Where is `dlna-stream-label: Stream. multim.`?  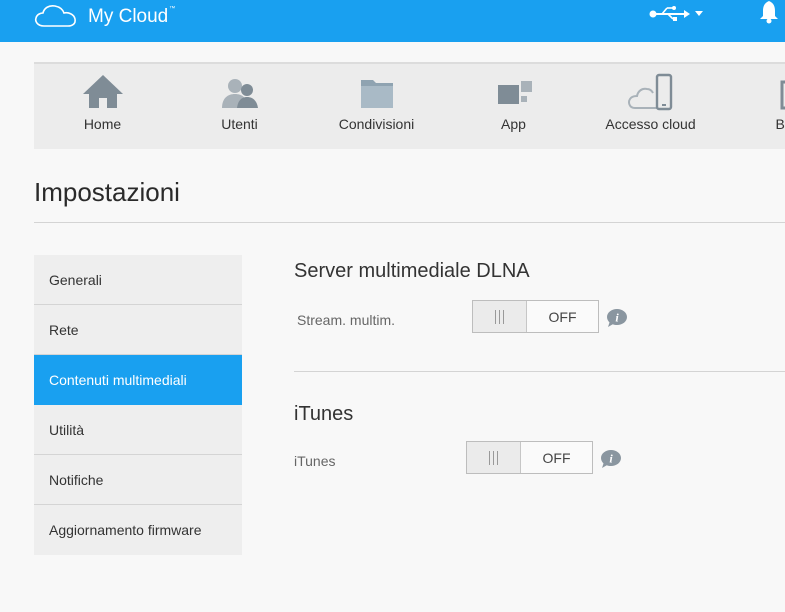
dlna-stream-label: Stream. multim. is located at coordinates (346, 320).